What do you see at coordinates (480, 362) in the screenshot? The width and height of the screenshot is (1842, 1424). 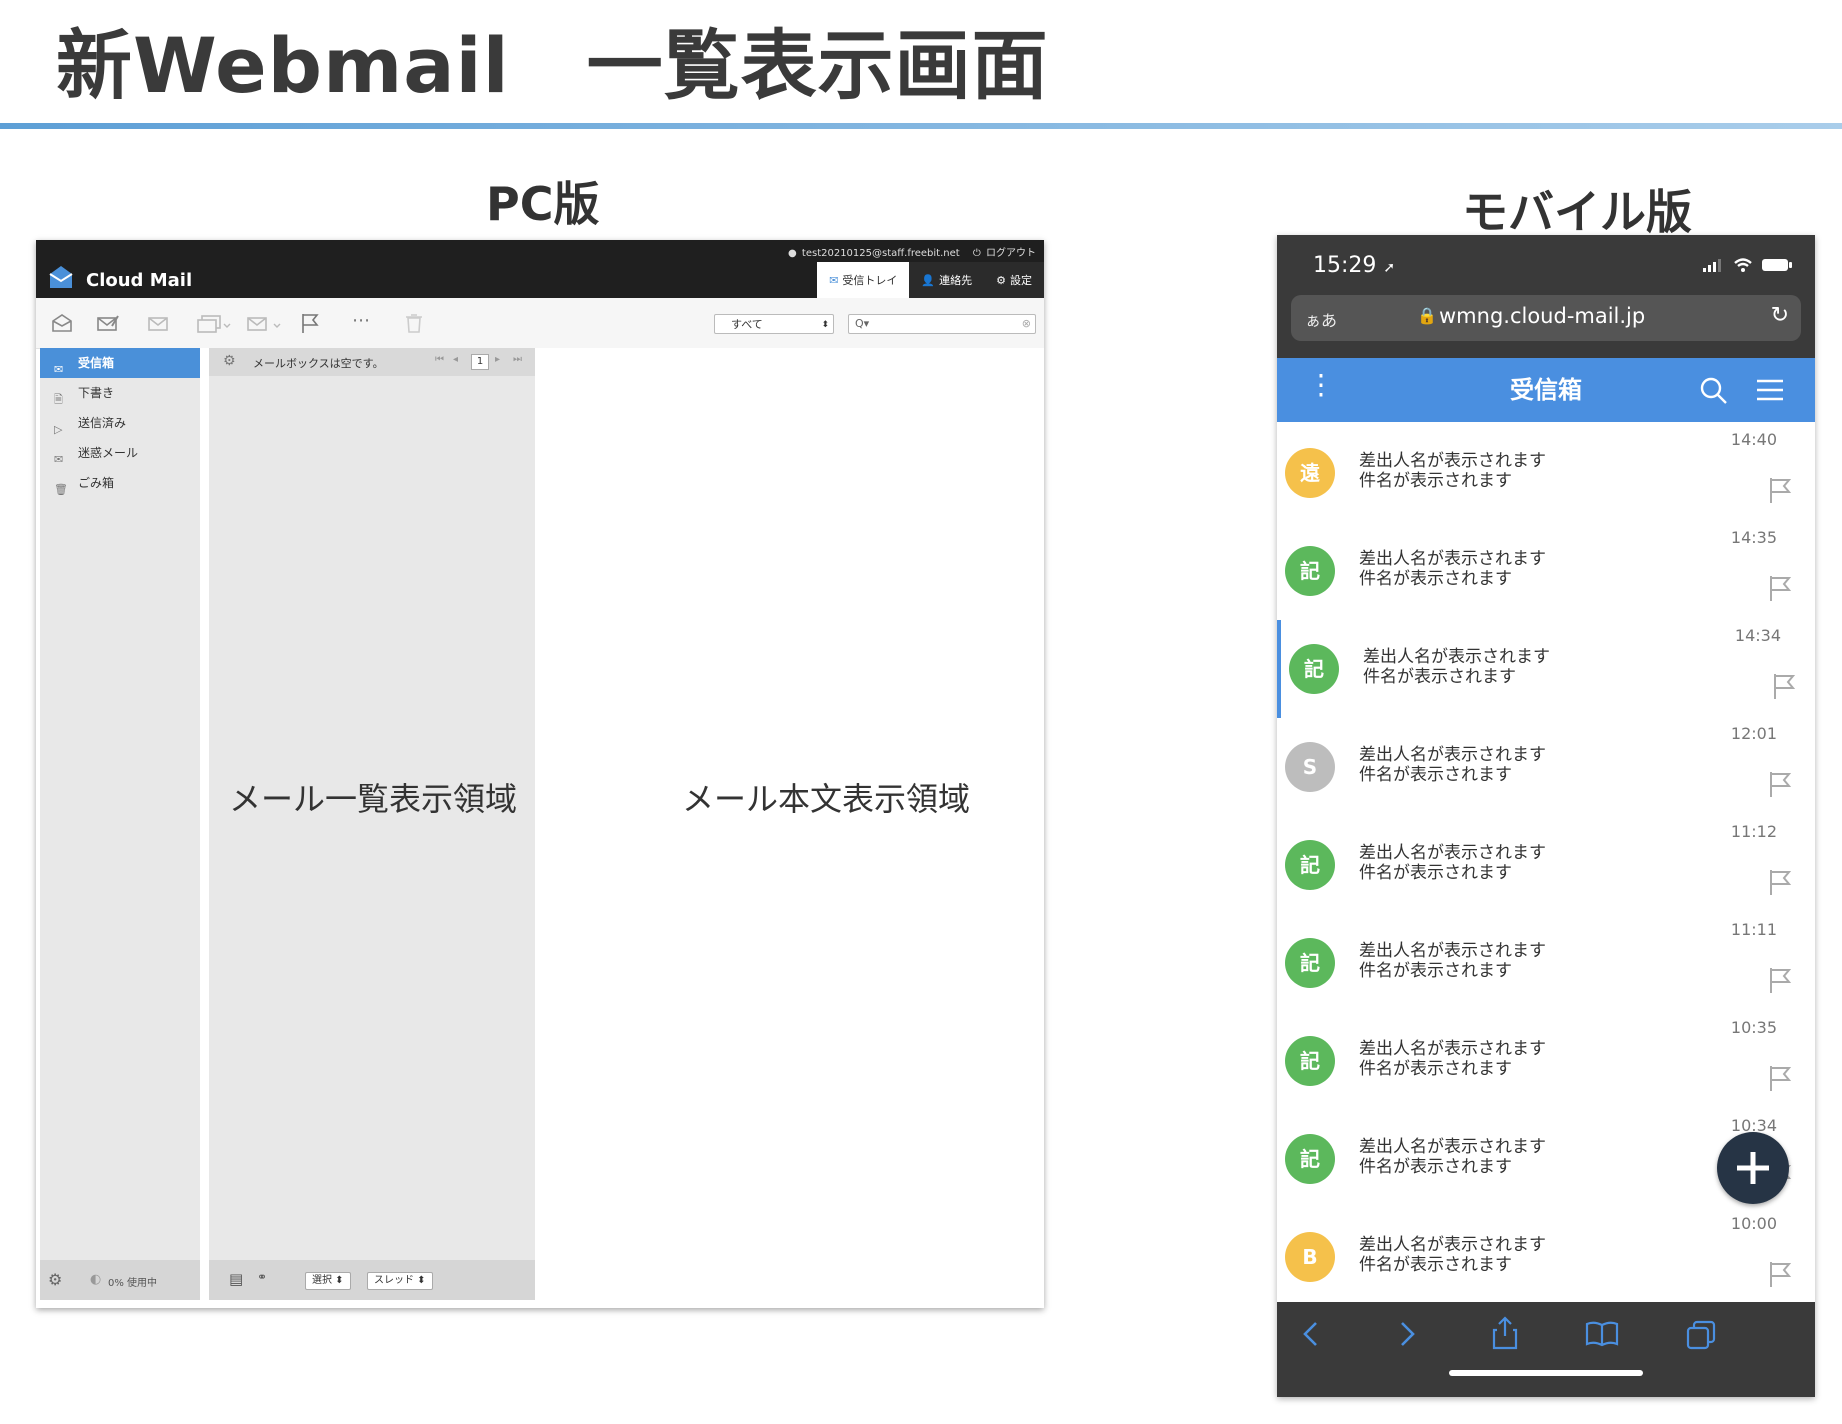 I see `page-number: 1` at bounding box center [480, 362].